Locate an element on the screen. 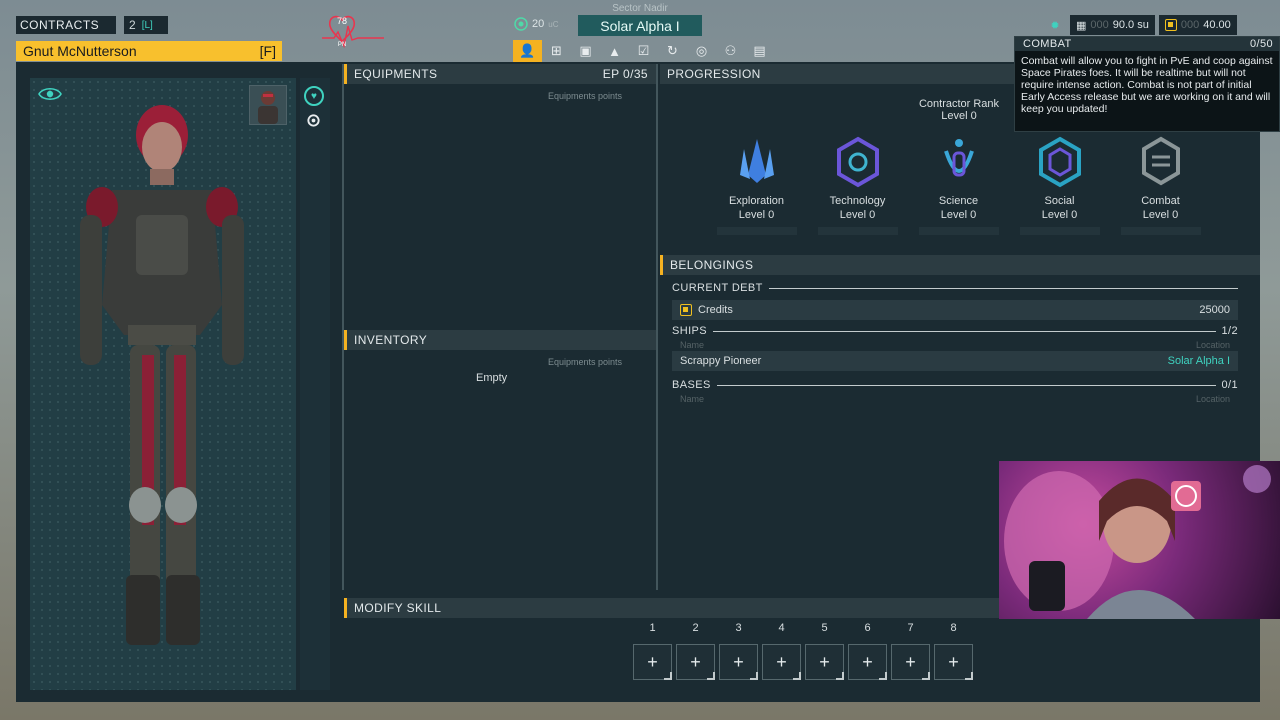  skill-name: Social is located at coordinates (1059, 201).